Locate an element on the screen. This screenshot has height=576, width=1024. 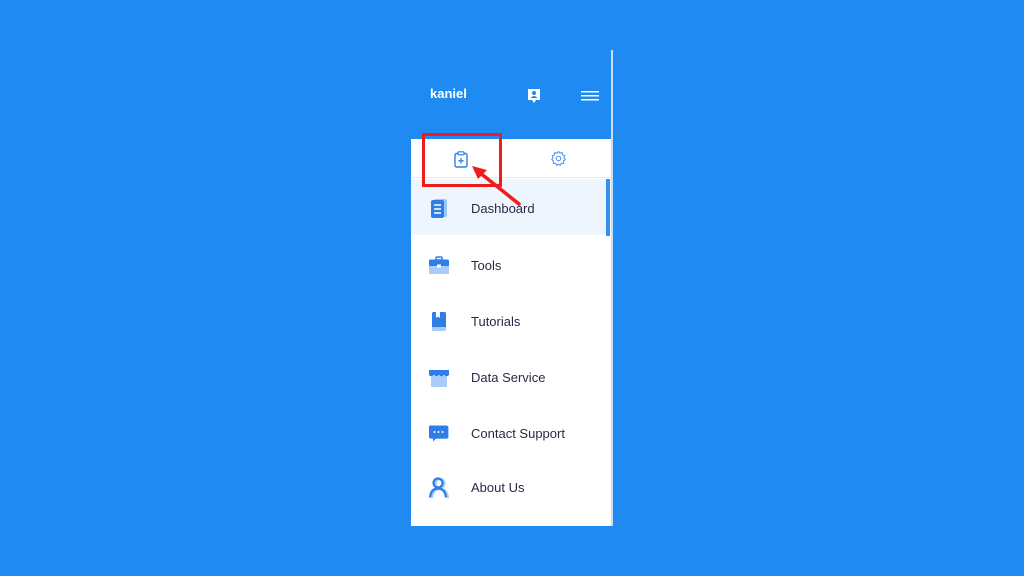
book-icon is located at coordinates (439, 322).